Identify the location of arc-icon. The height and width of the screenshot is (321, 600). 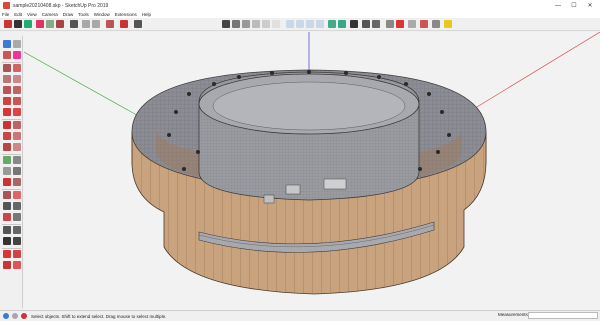
(7, 101).